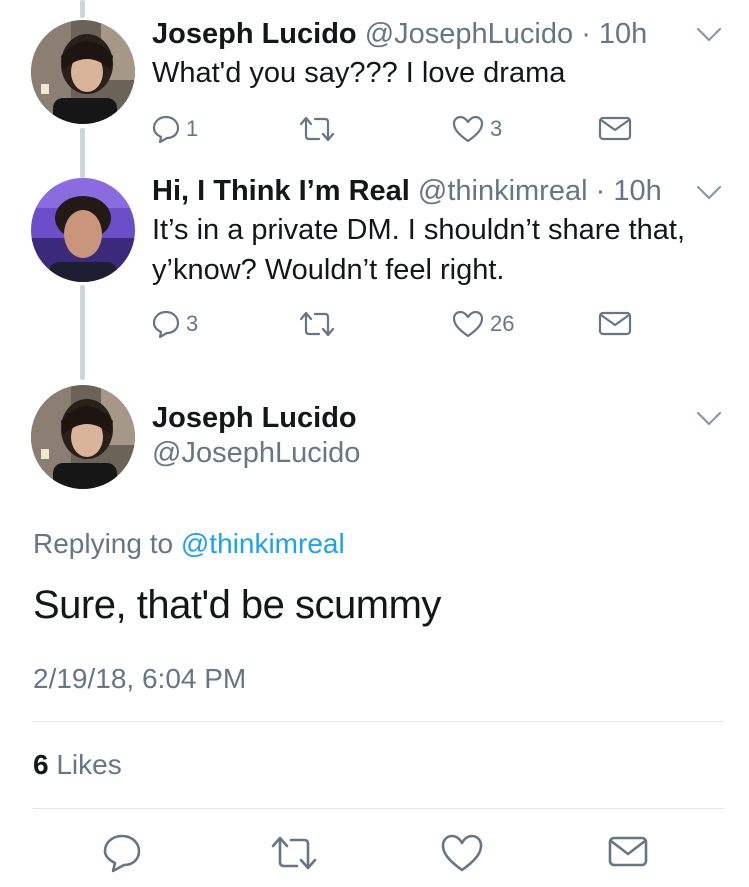 This screenshot has width=749, height=887. What do you see at coordinates (359, 73) in the screenshot?
I see `tweet-text: What'd you say??? I love drama` at bounding box center [359, 73].